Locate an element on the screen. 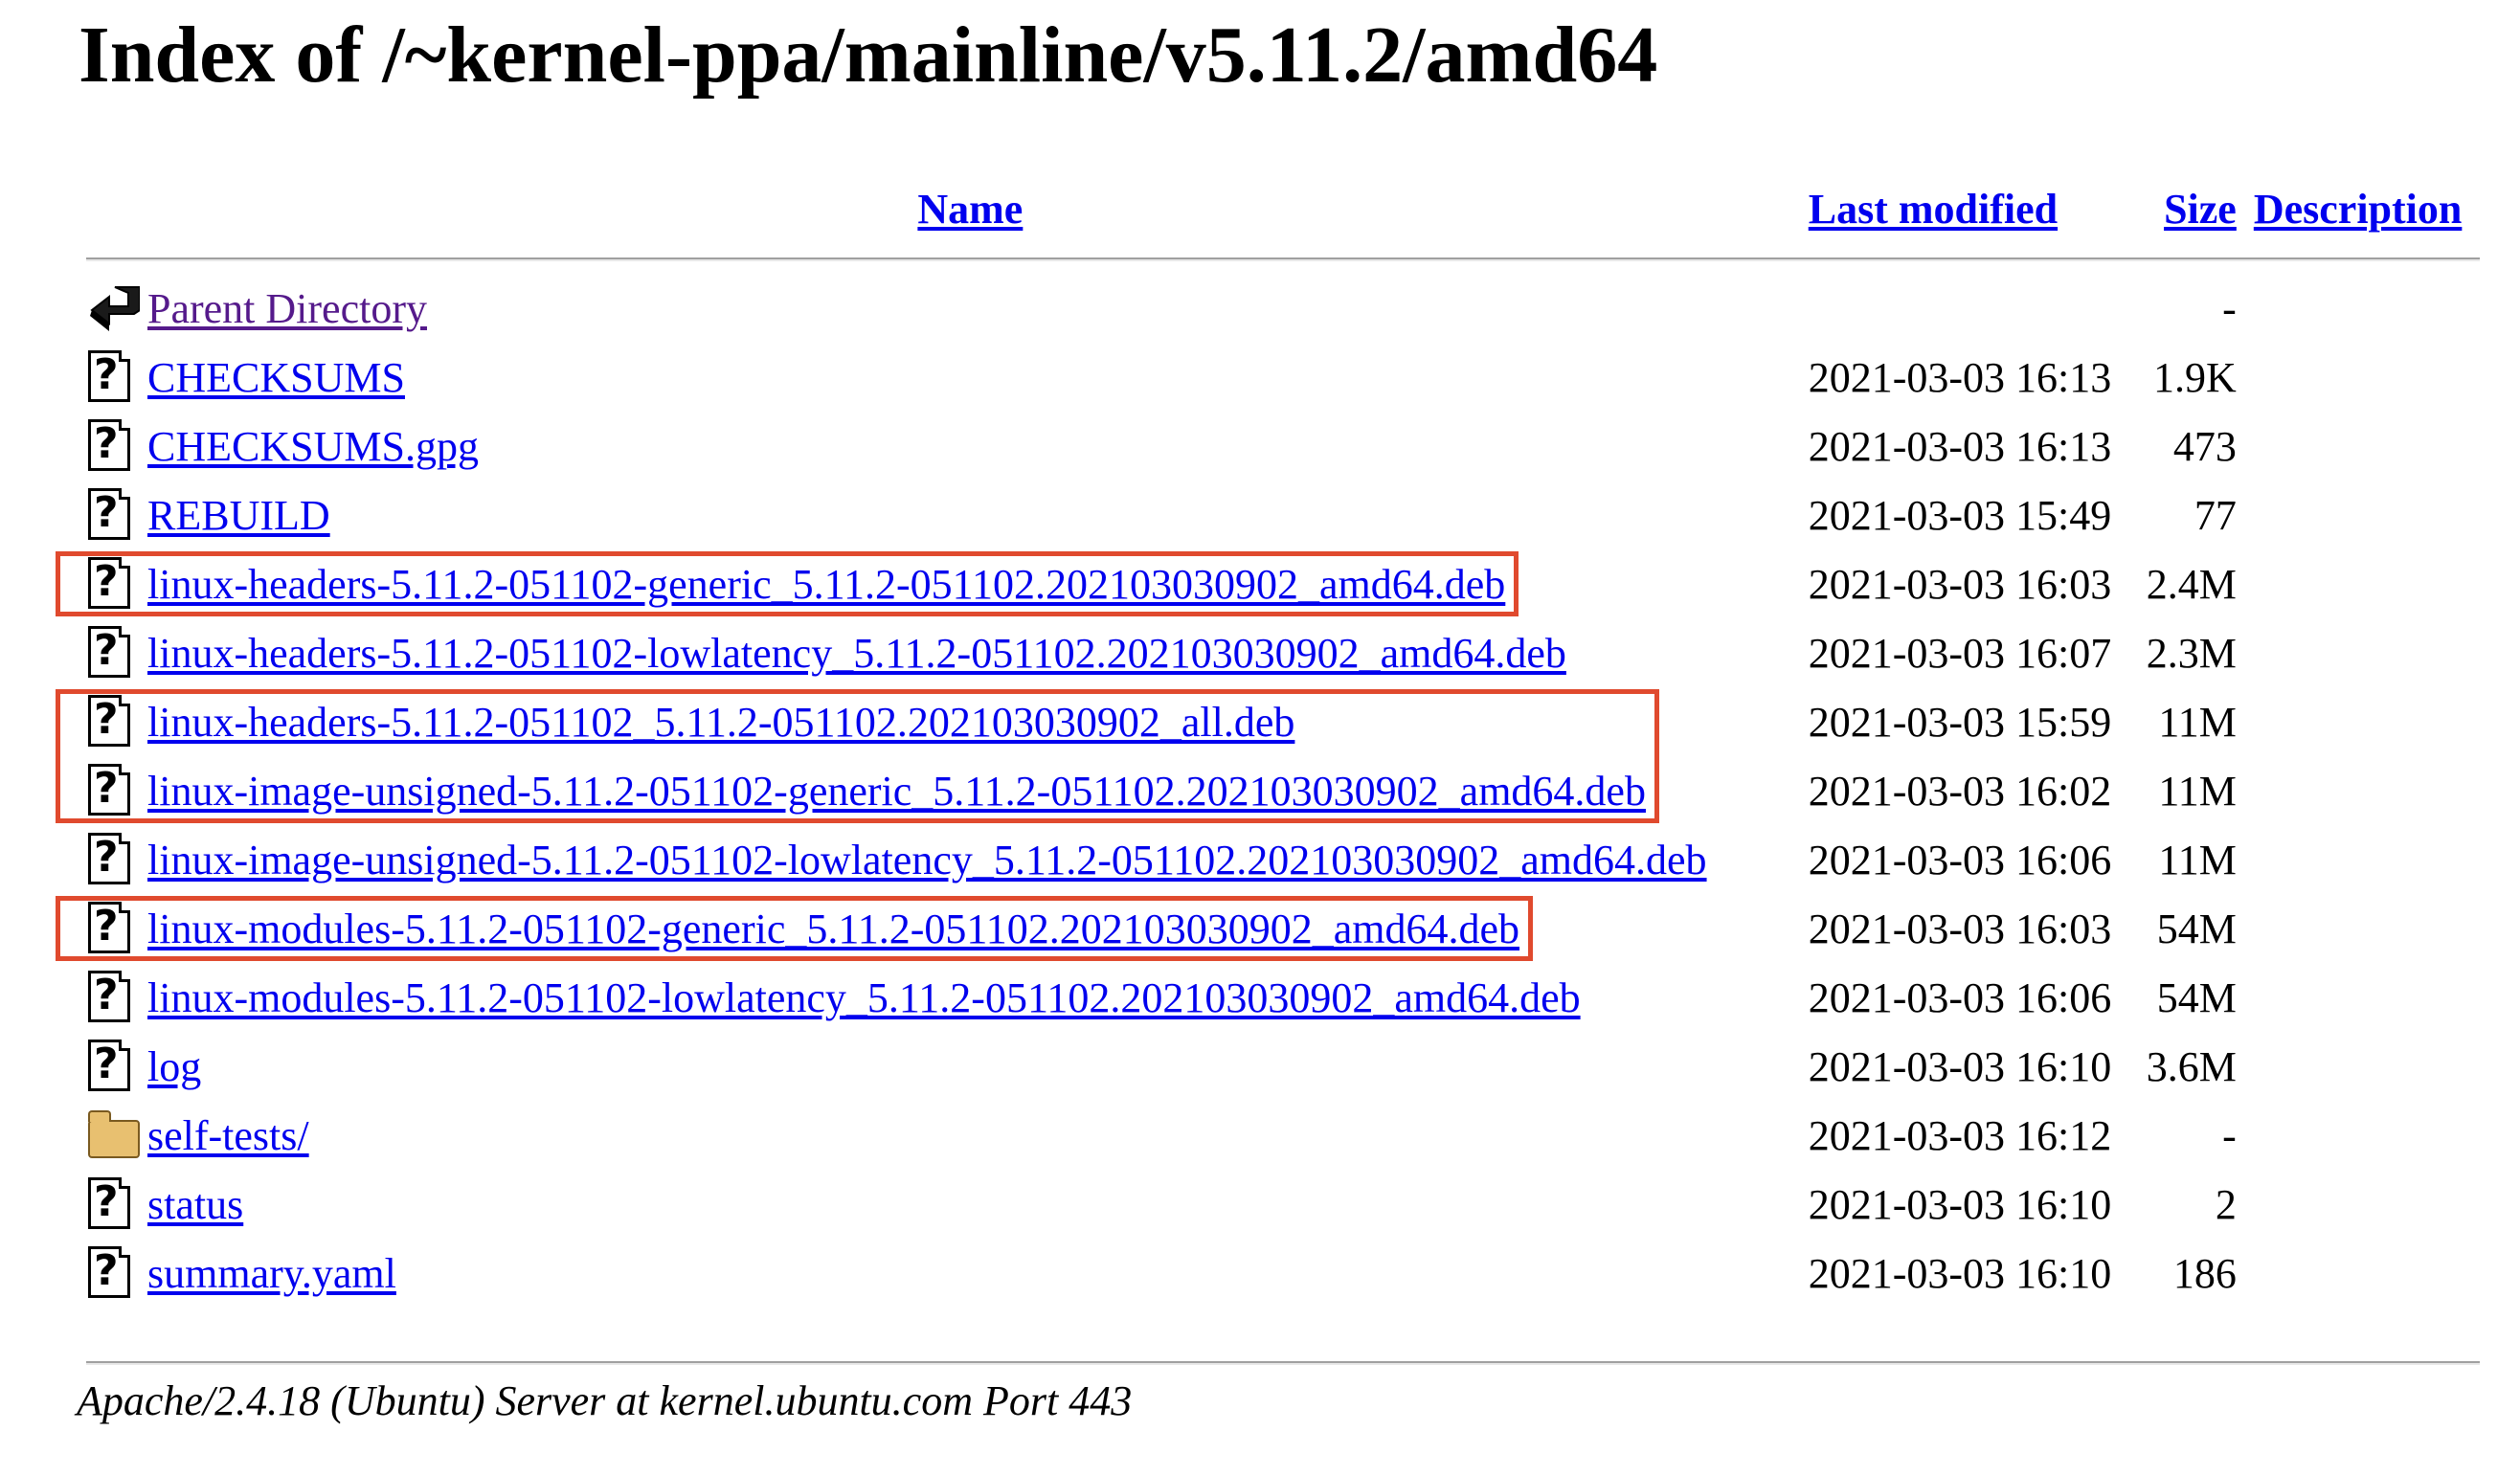 Image resolution: width=2520 pixels, height=1476 pixels. parent-directory-link: Parent Directory is located at coordinates (287, 309).